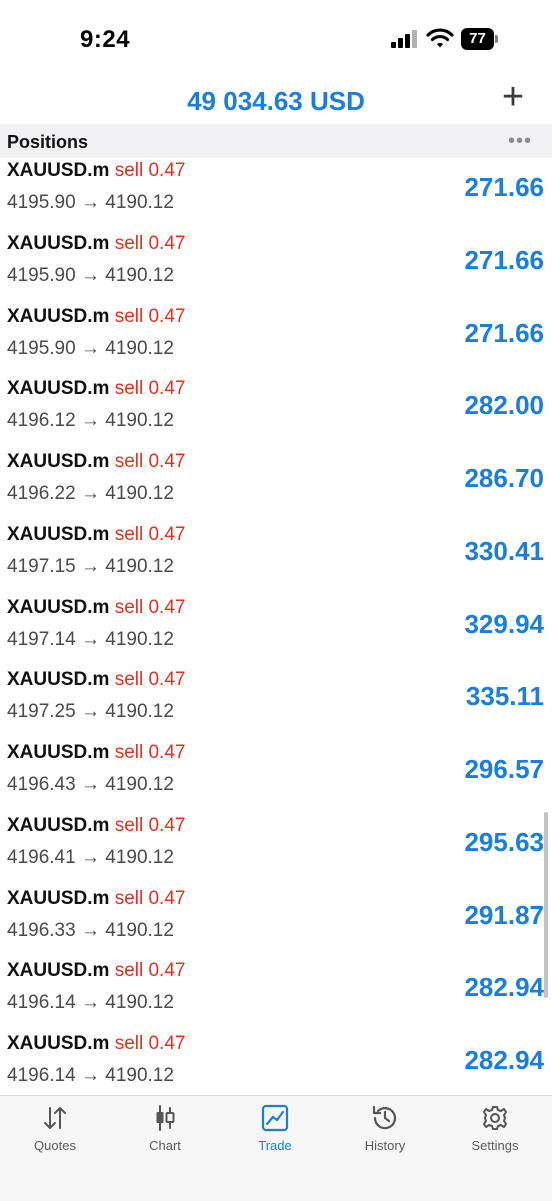  What do you see at coordinates (55, 1145) in the screenshot?
I see `tab-label: Quotes` at bounding box center [55, 1145].